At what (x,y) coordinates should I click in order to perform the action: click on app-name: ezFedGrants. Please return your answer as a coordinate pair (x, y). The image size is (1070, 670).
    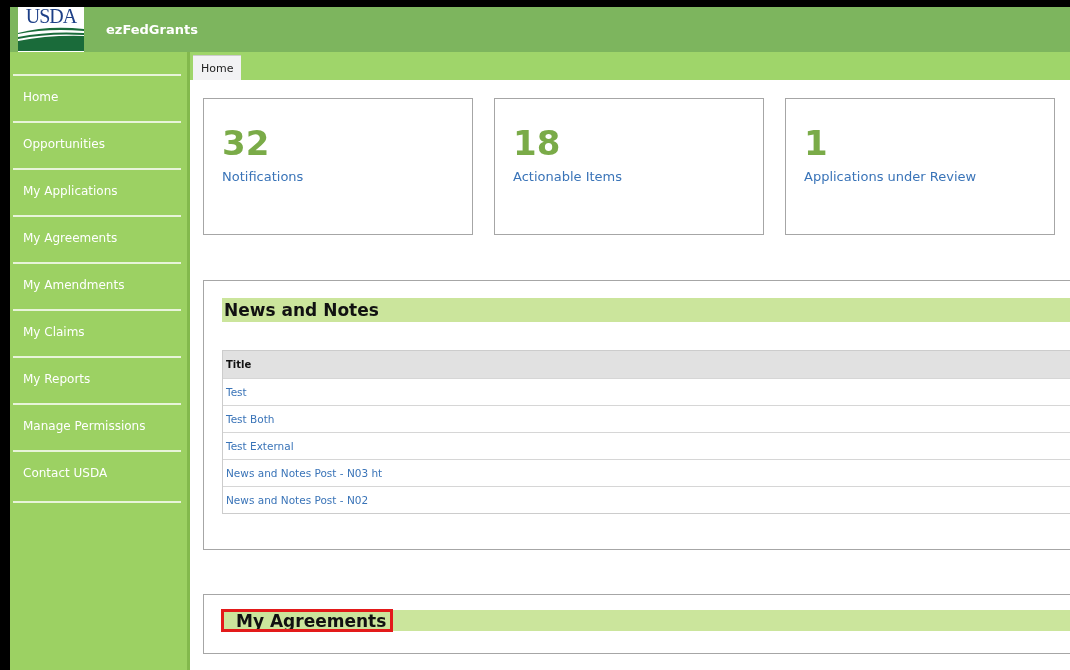
    Looking at the image, I should click on (152, 29).